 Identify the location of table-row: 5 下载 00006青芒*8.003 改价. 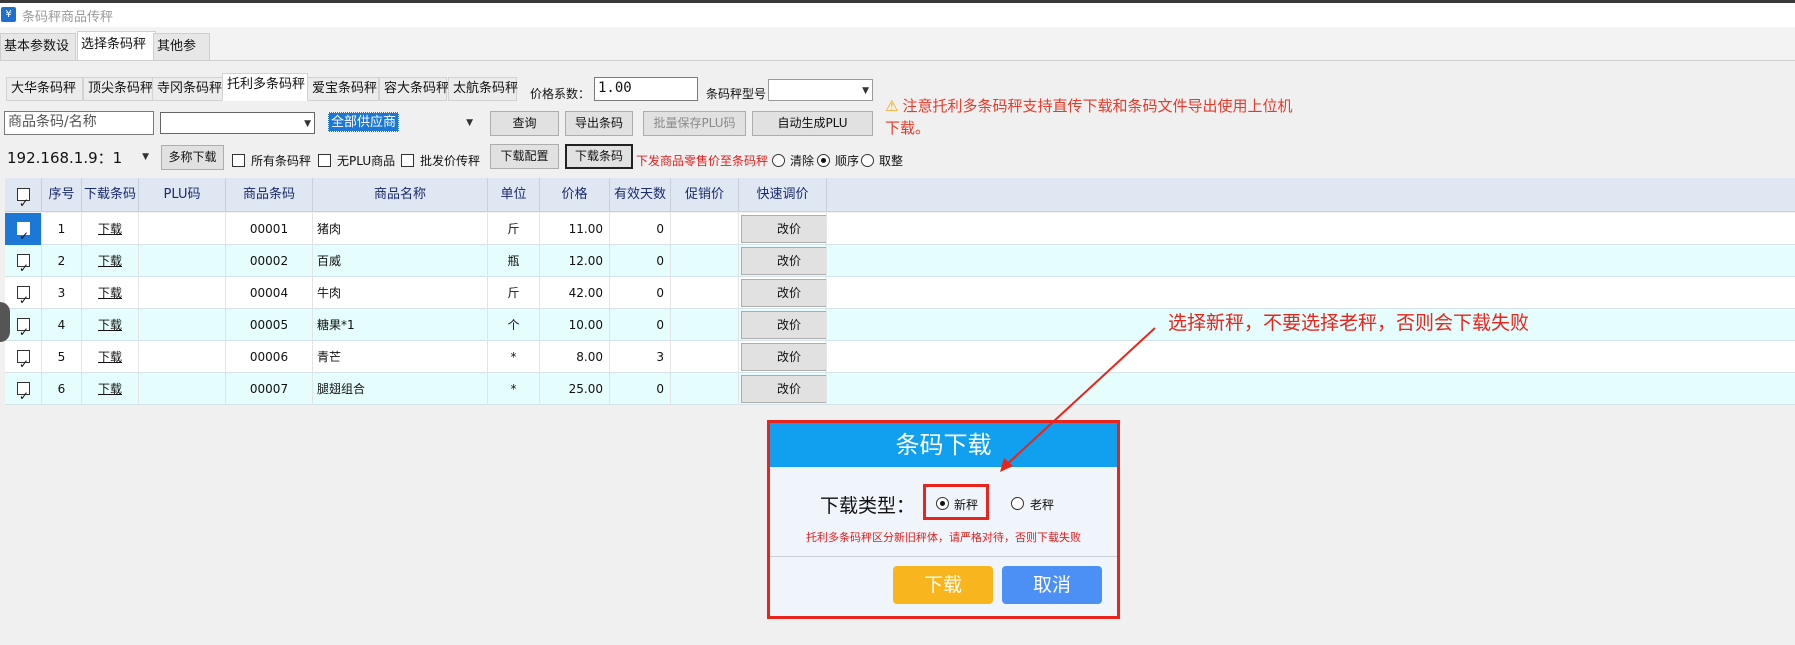
(900, 357).